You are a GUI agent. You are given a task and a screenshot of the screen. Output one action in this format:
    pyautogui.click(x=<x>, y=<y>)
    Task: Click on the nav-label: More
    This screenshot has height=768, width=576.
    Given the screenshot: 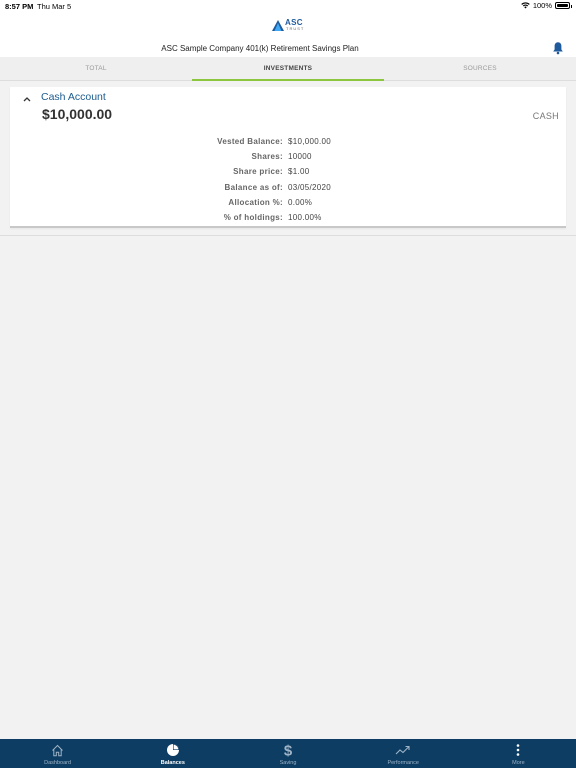 What is the action you would take?
    pyautogui.click(x=518, y=763)
    